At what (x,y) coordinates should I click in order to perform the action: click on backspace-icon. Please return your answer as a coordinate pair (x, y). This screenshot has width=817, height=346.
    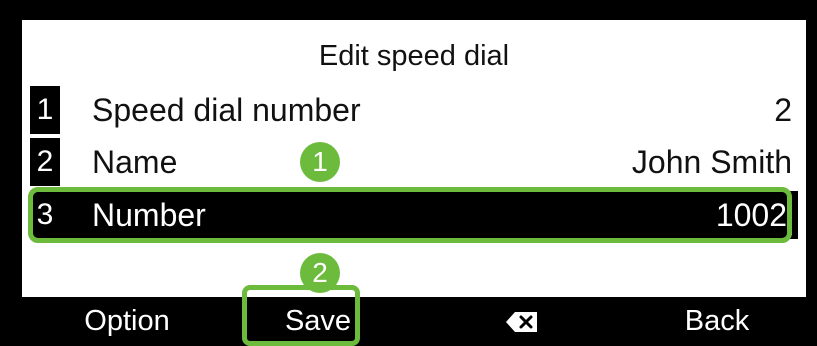
    Looking at the image, I should click on (521, 322).